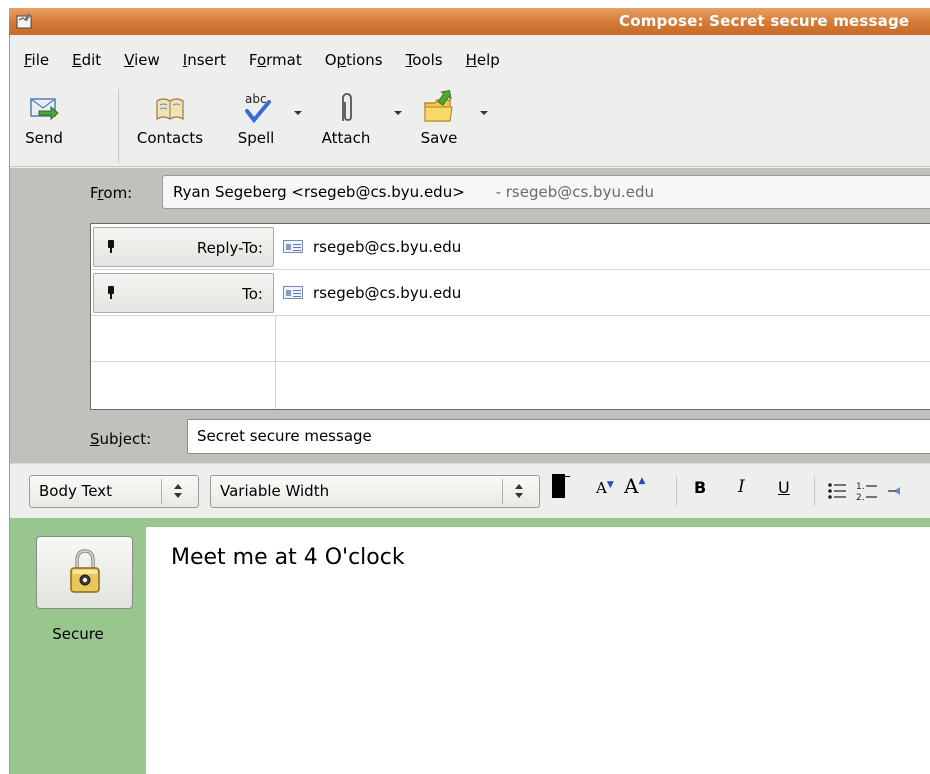 This screenshot has height=774, width=930. I want to click on secure-panel: Secure, so click(78, 650).